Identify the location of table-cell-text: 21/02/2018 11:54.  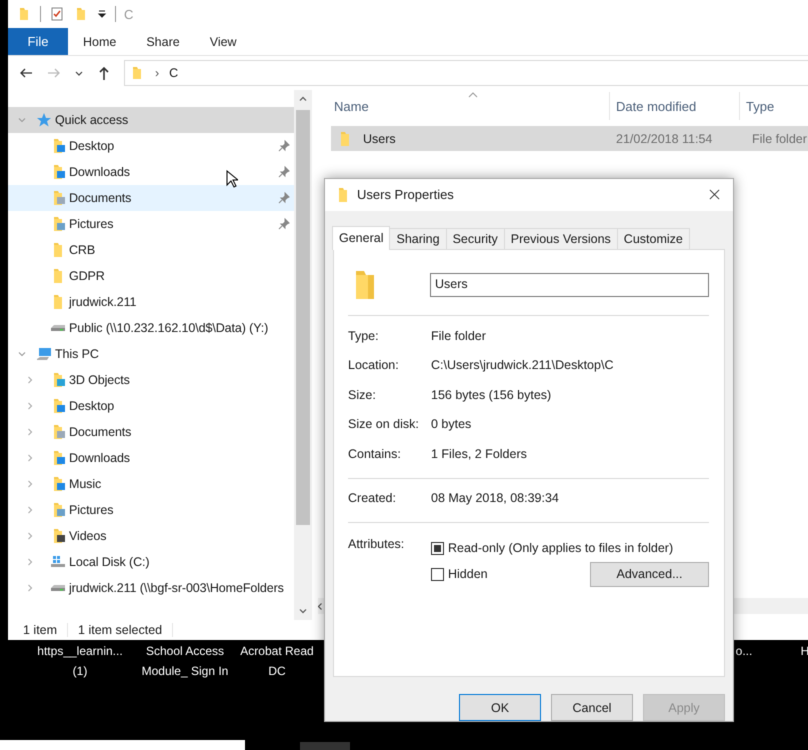
(664, 139).